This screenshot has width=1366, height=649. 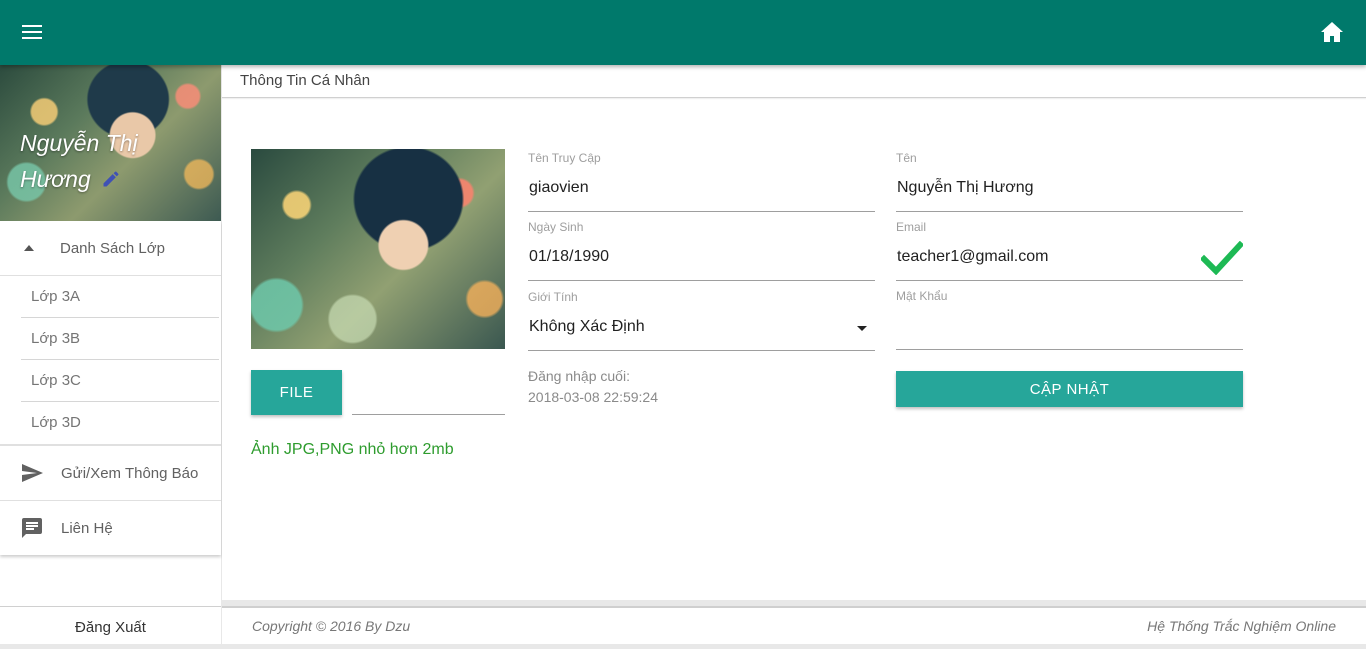 What do you see at coordinates (1069, 389) in the screenshot?
I see `update-button: CẬP NHẬT` at bounding box center [1069, 389].